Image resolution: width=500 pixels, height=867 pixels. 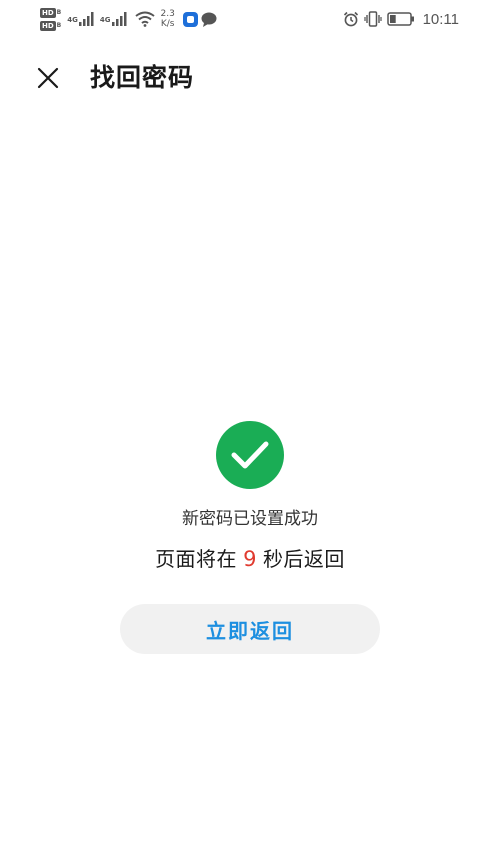 What do you see at coordinates (190, 19) in the screenshot?
I see `app-notification-icon` at bounding box center [190, 19].